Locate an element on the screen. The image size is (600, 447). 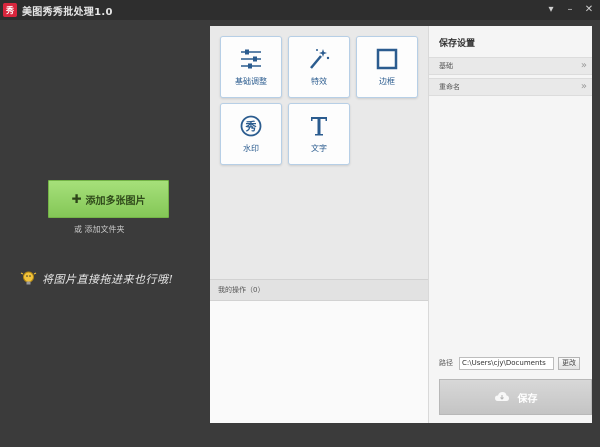
tool-label: 文字 is located at coordinates (319, 148).